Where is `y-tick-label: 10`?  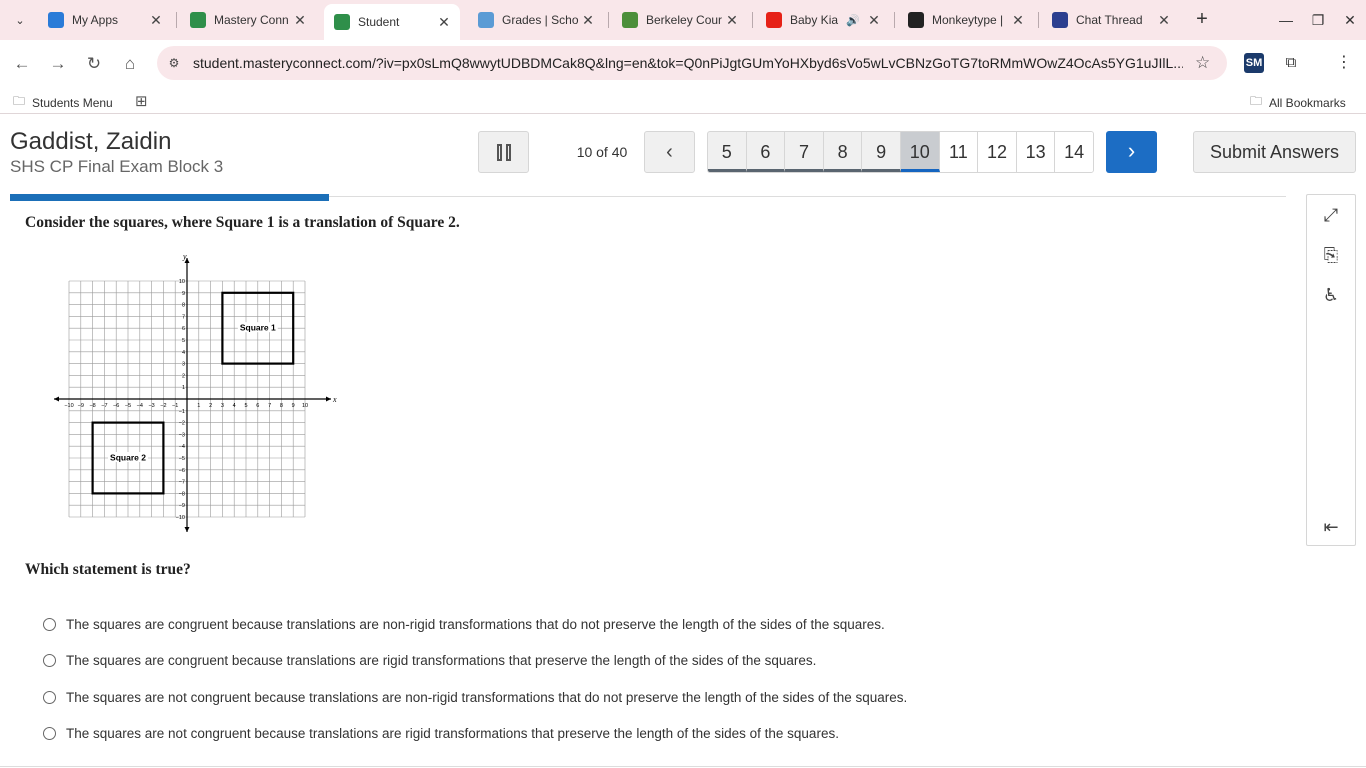 y-tick-label: 10 is located at coordinates (182, 282).